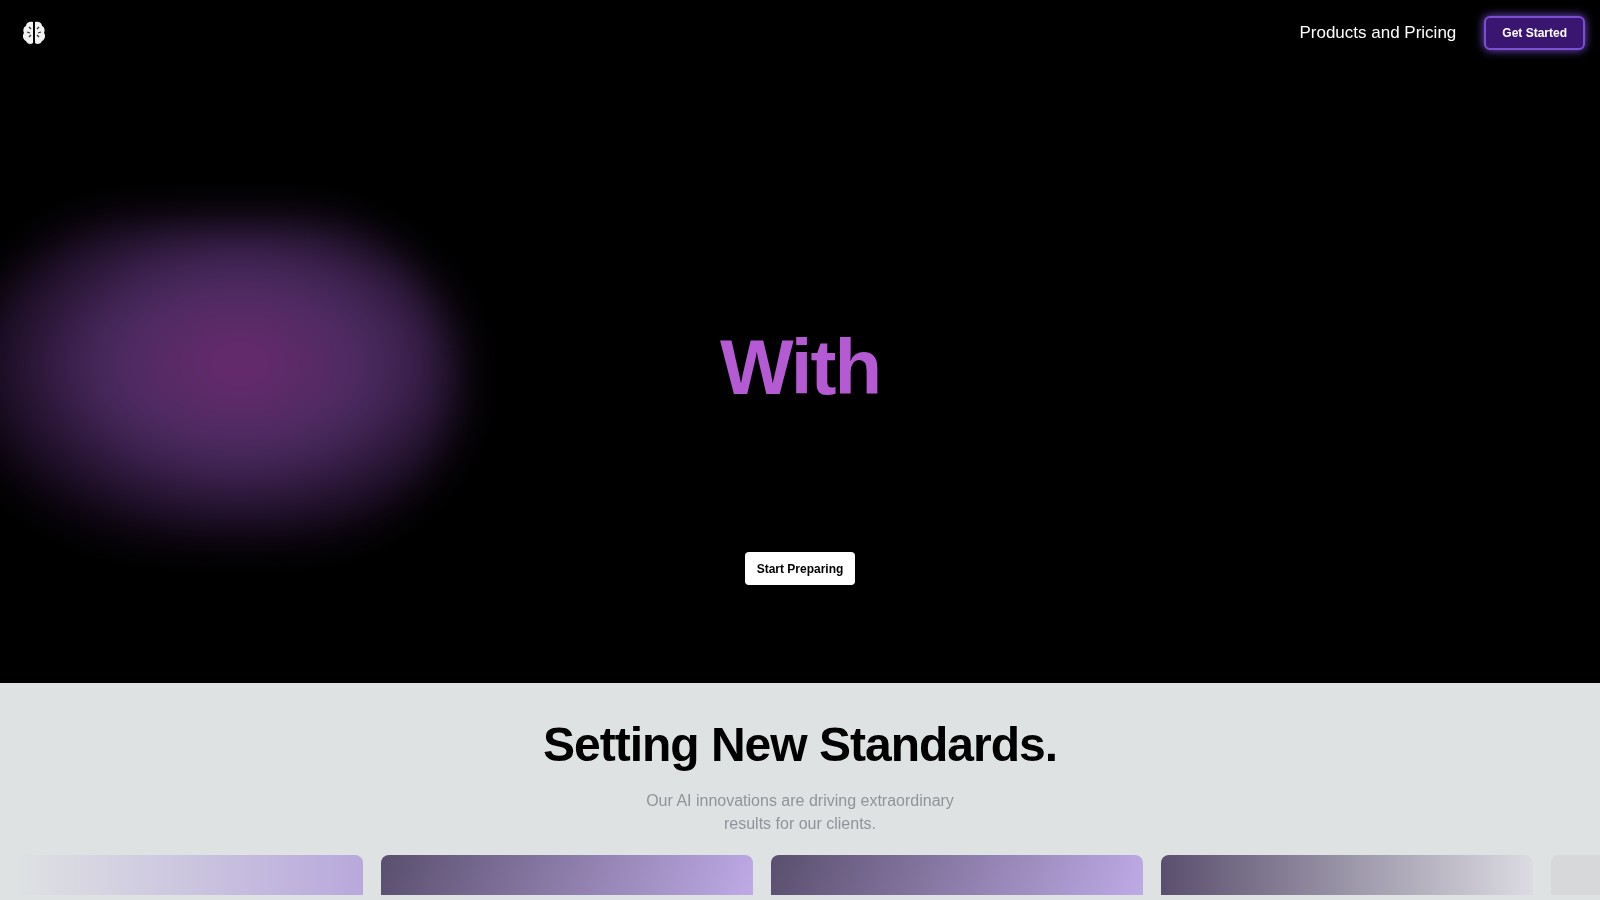  What do you see at coordinates (1534, 33) in the screenshot?
I see `get-started-button: Get Started` at bounding box center [1534, 33].